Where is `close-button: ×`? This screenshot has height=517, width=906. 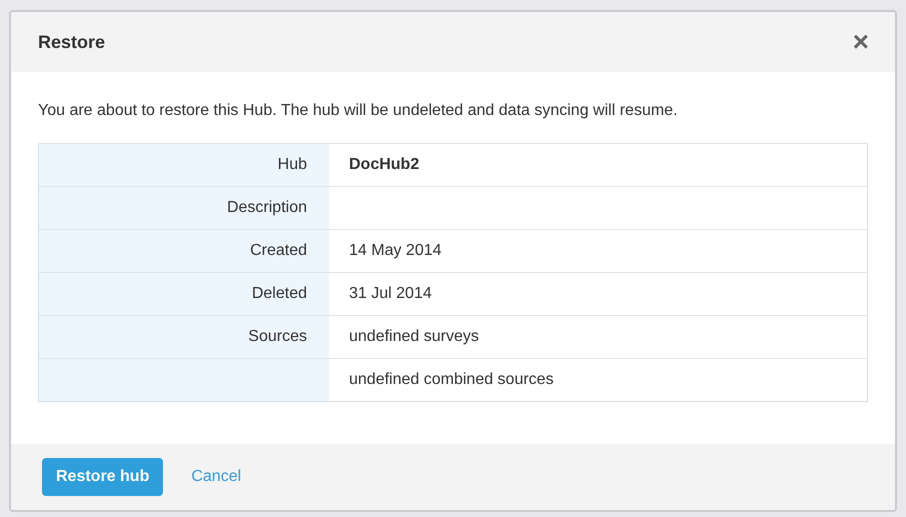
close-button: × is located at coordinates (860, 42).